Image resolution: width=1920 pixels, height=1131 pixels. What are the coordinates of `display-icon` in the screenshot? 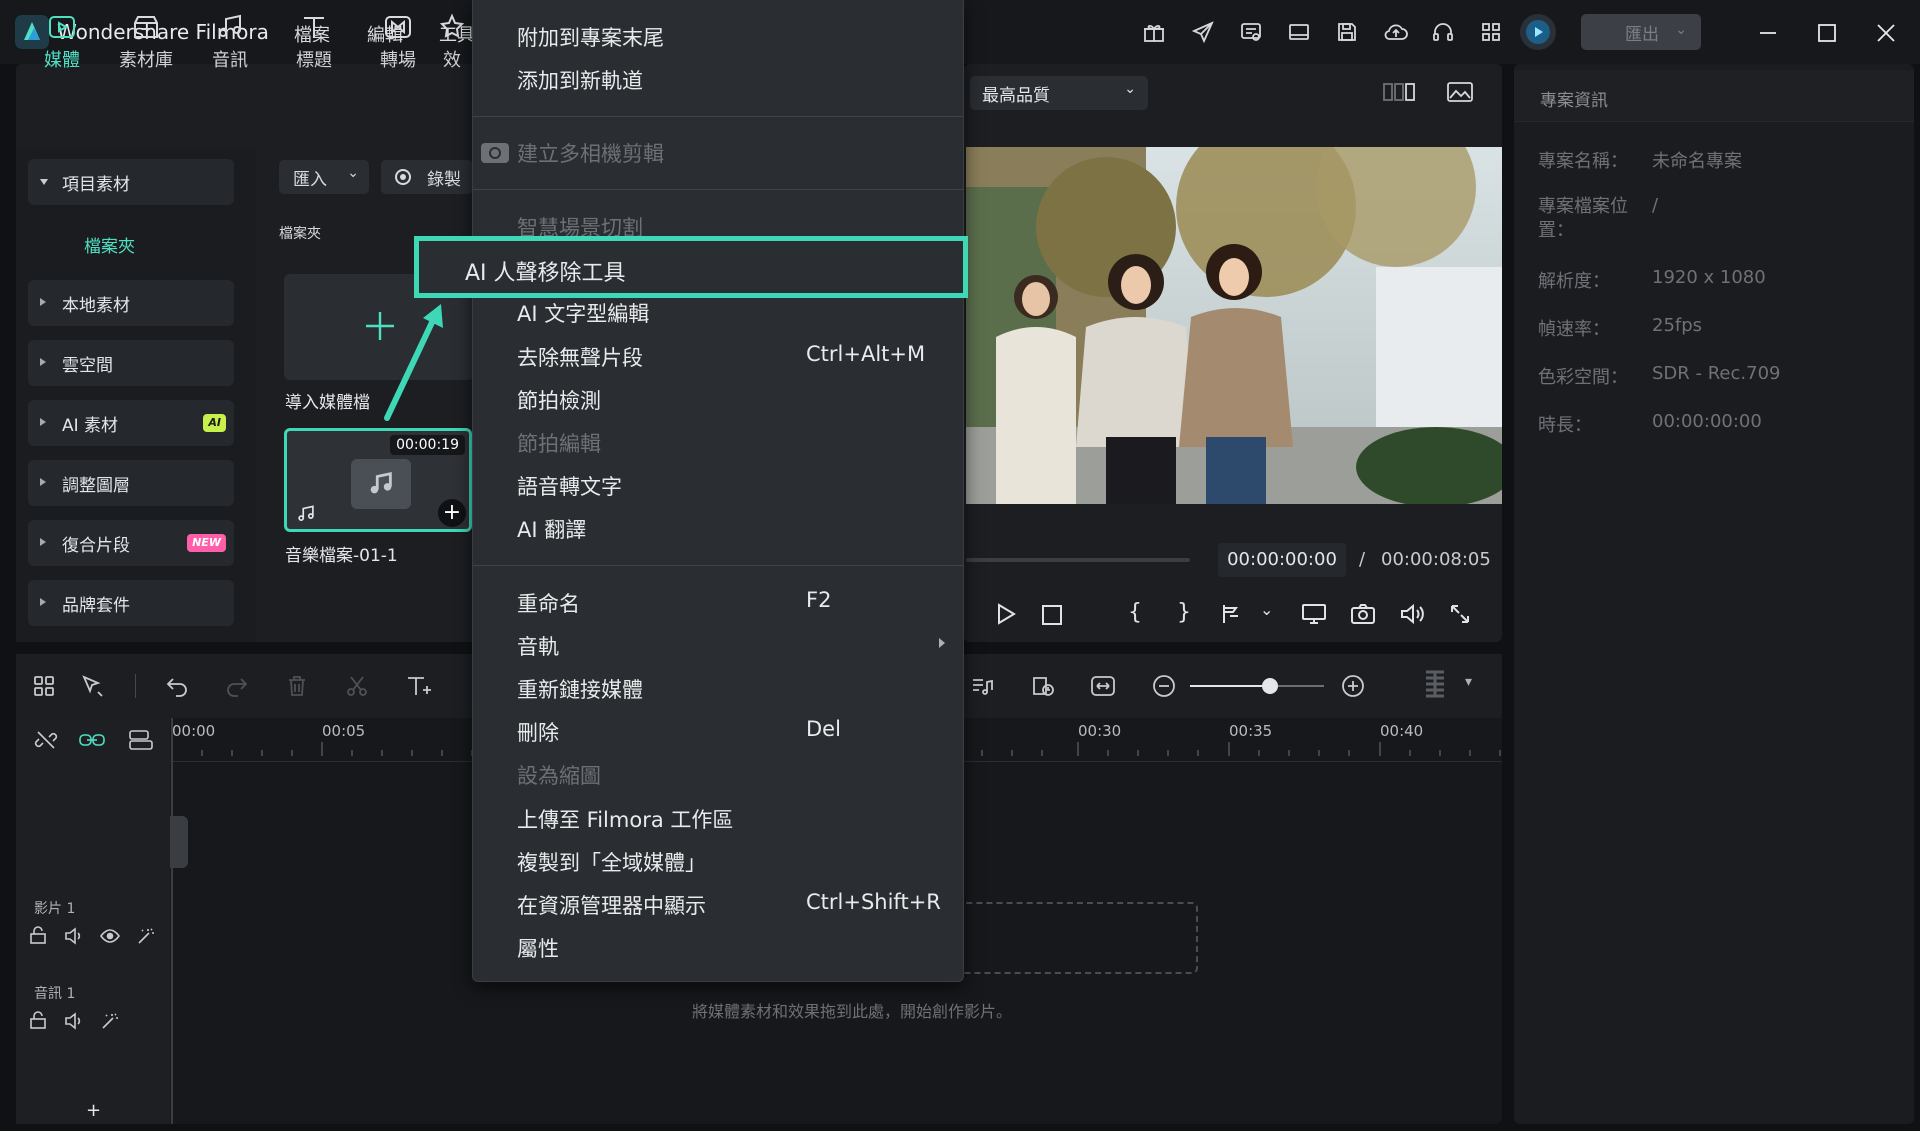 It's located at (1314, 614).